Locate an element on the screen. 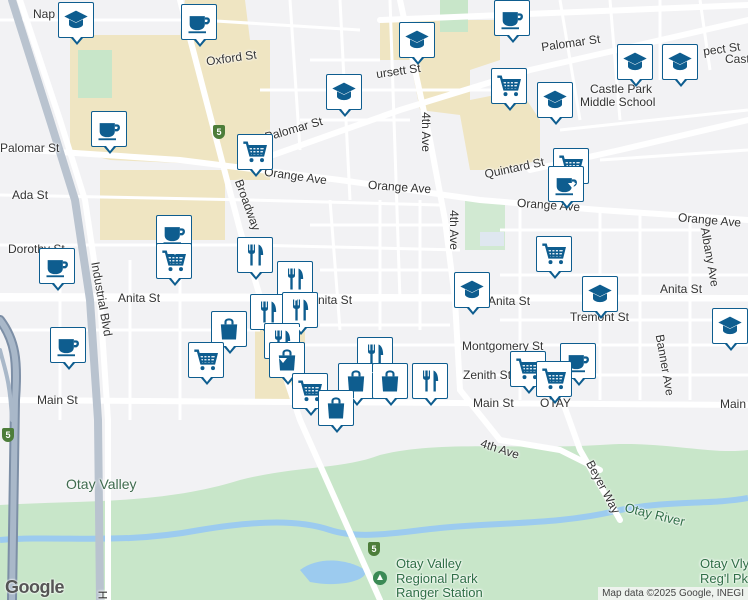 This screenshot has width=748, height=600. street-label-anita-right: Anita St is located at coordinates (681, 289).